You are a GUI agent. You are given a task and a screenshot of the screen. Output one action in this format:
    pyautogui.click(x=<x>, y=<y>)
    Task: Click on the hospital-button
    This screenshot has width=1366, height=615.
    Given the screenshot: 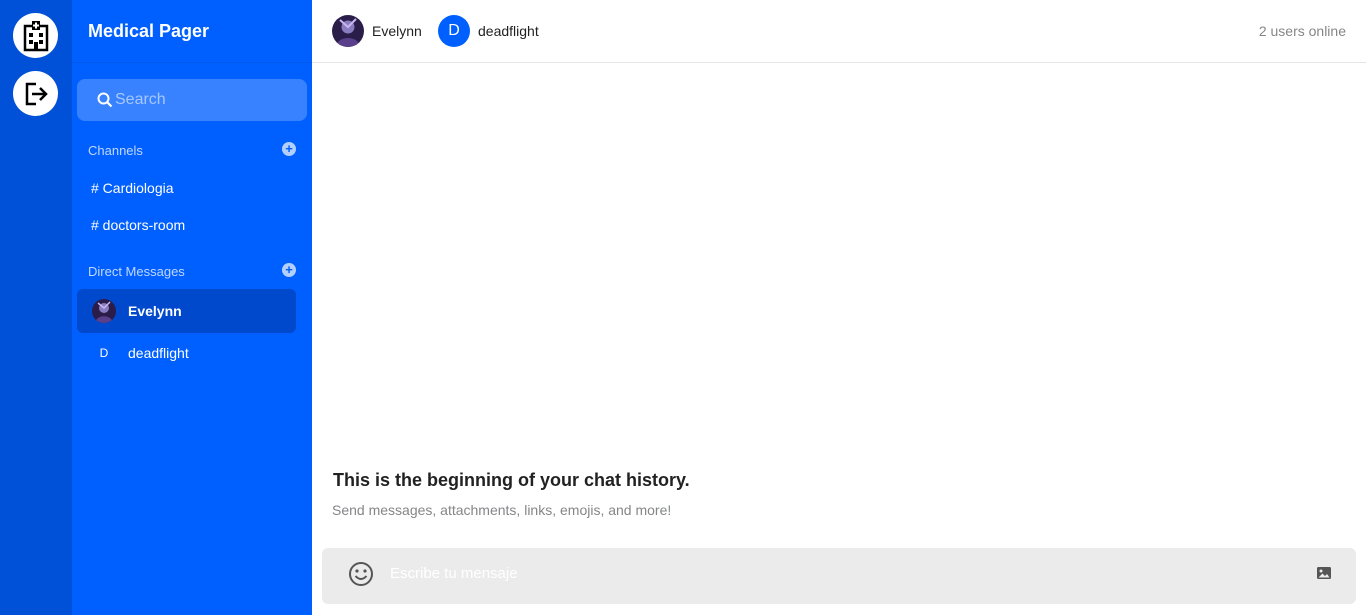 What is the action you would take?
    pyautogui.click(x=35, y=35)
    